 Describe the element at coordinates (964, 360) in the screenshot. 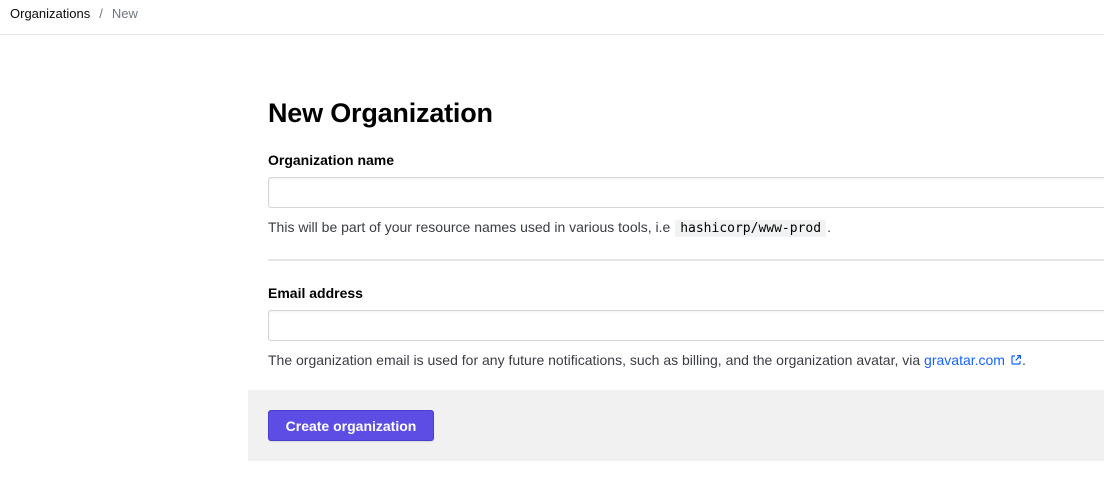

I see `gravatar-link-label: gravatar.com` at that location.